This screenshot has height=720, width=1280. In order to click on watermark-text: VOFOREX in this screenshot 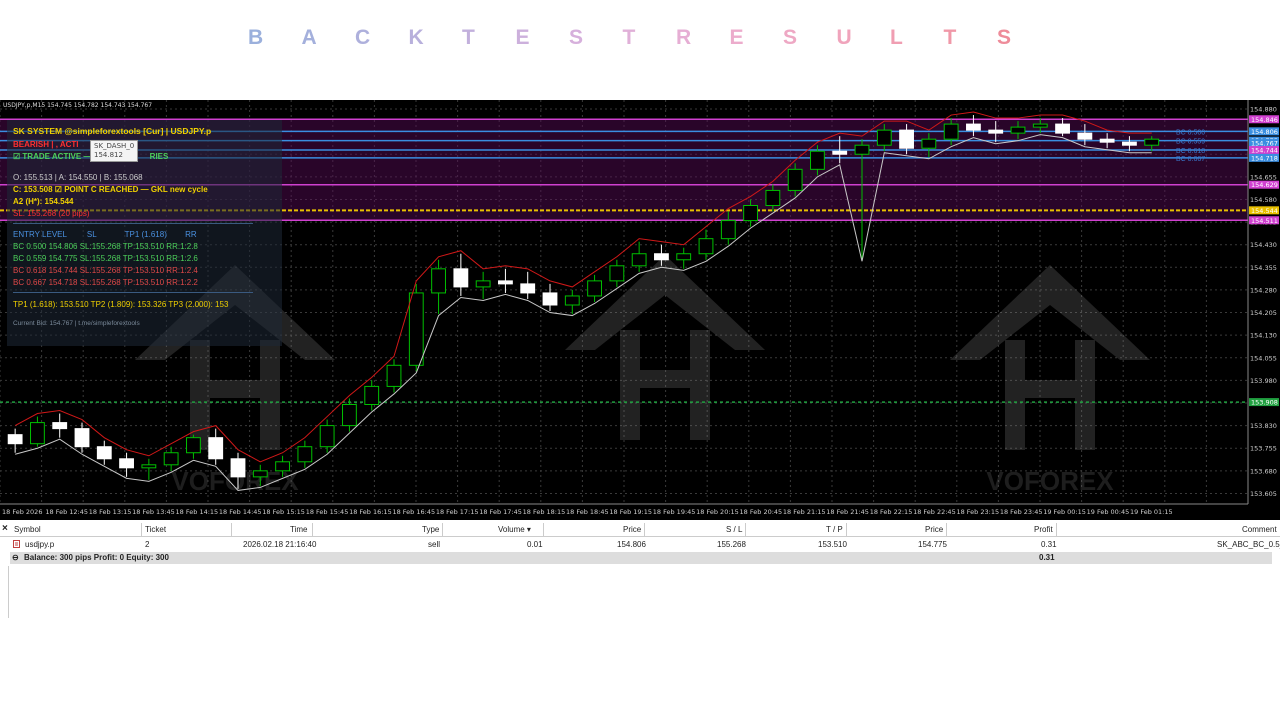, I will do `click(1050, 481)`.